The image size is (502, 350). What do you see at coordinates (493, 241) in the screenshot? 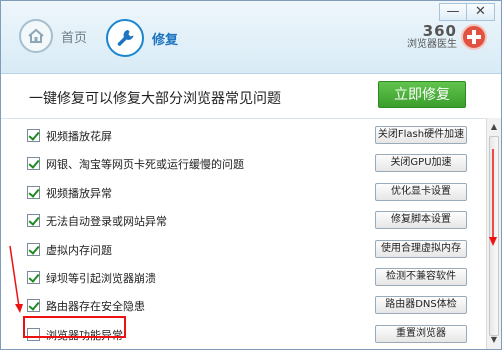
I see `red-arrow-right-head` at bounding box center [493, 241].